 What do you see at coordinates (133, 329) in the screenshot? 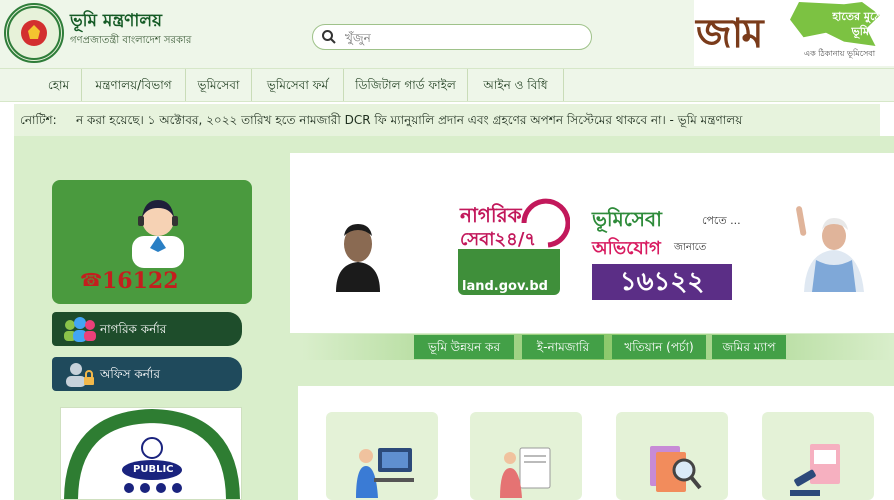
I see `citizen-corner-label: নাগরিক কর্নার` at bounding box center [133, 329].